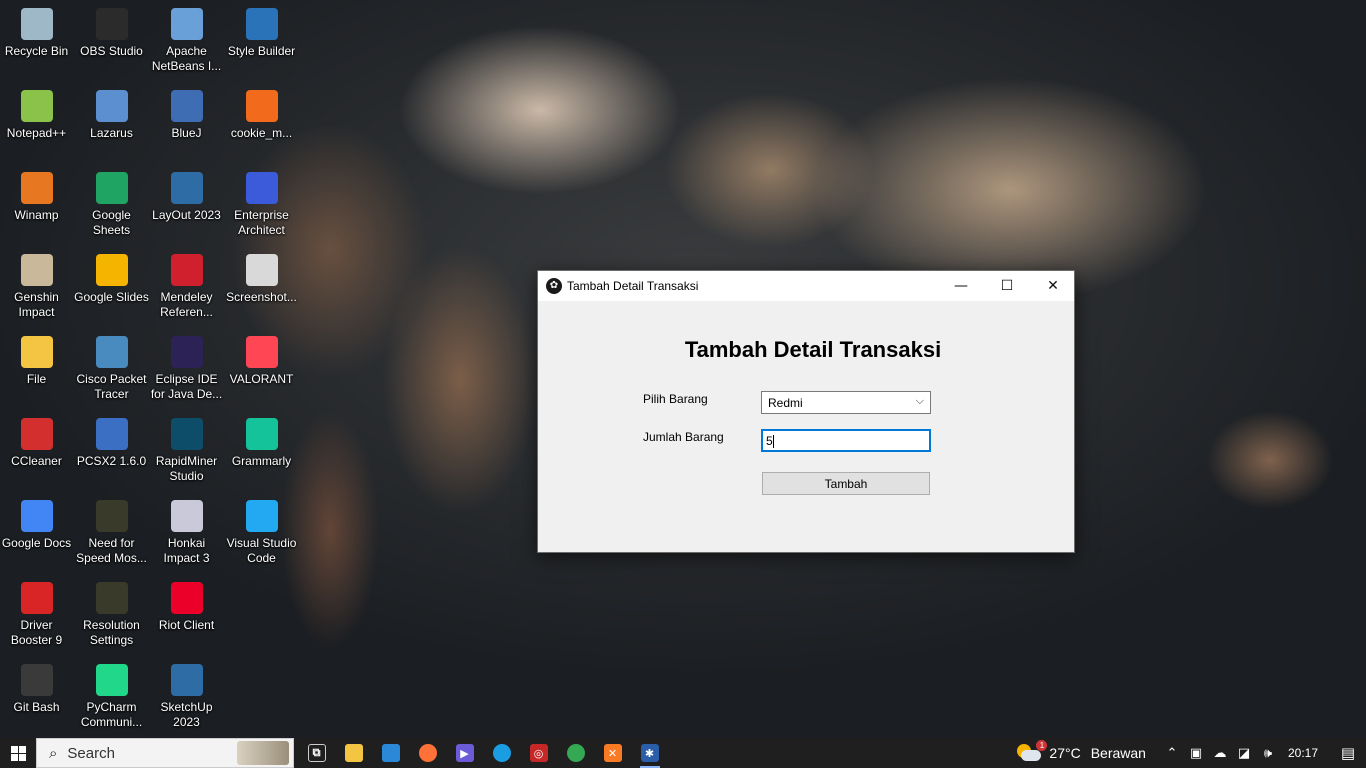 The height and width of the screenshot is (768, 1366). I want to click on xampp-icon: ✕, so click(612, 753).